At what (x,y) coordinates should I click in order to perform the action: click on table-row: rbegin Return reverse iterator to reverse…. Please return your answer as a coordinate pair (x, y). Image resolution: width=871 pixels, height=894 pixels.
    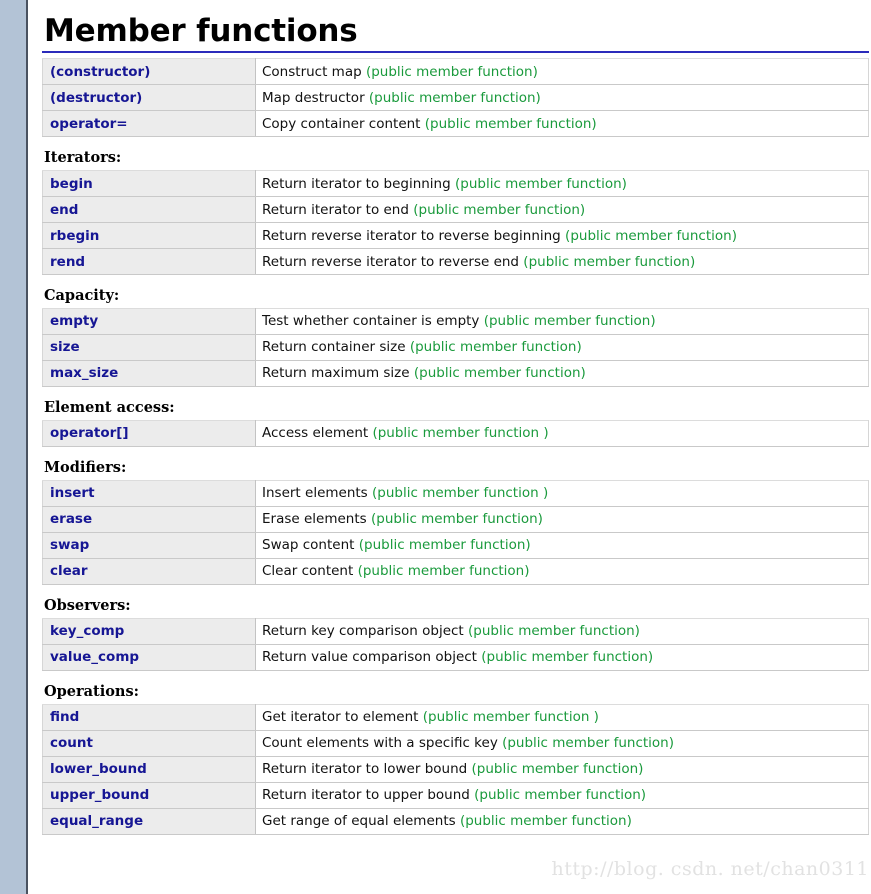
    Looking at the image, I should click on (455, 236).